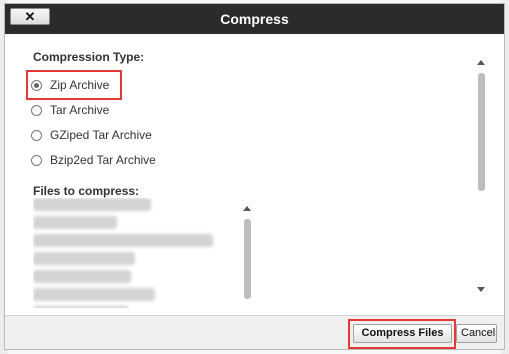  I want to click on dialog-footer: Compress Files Cancel, so click(254, 332).